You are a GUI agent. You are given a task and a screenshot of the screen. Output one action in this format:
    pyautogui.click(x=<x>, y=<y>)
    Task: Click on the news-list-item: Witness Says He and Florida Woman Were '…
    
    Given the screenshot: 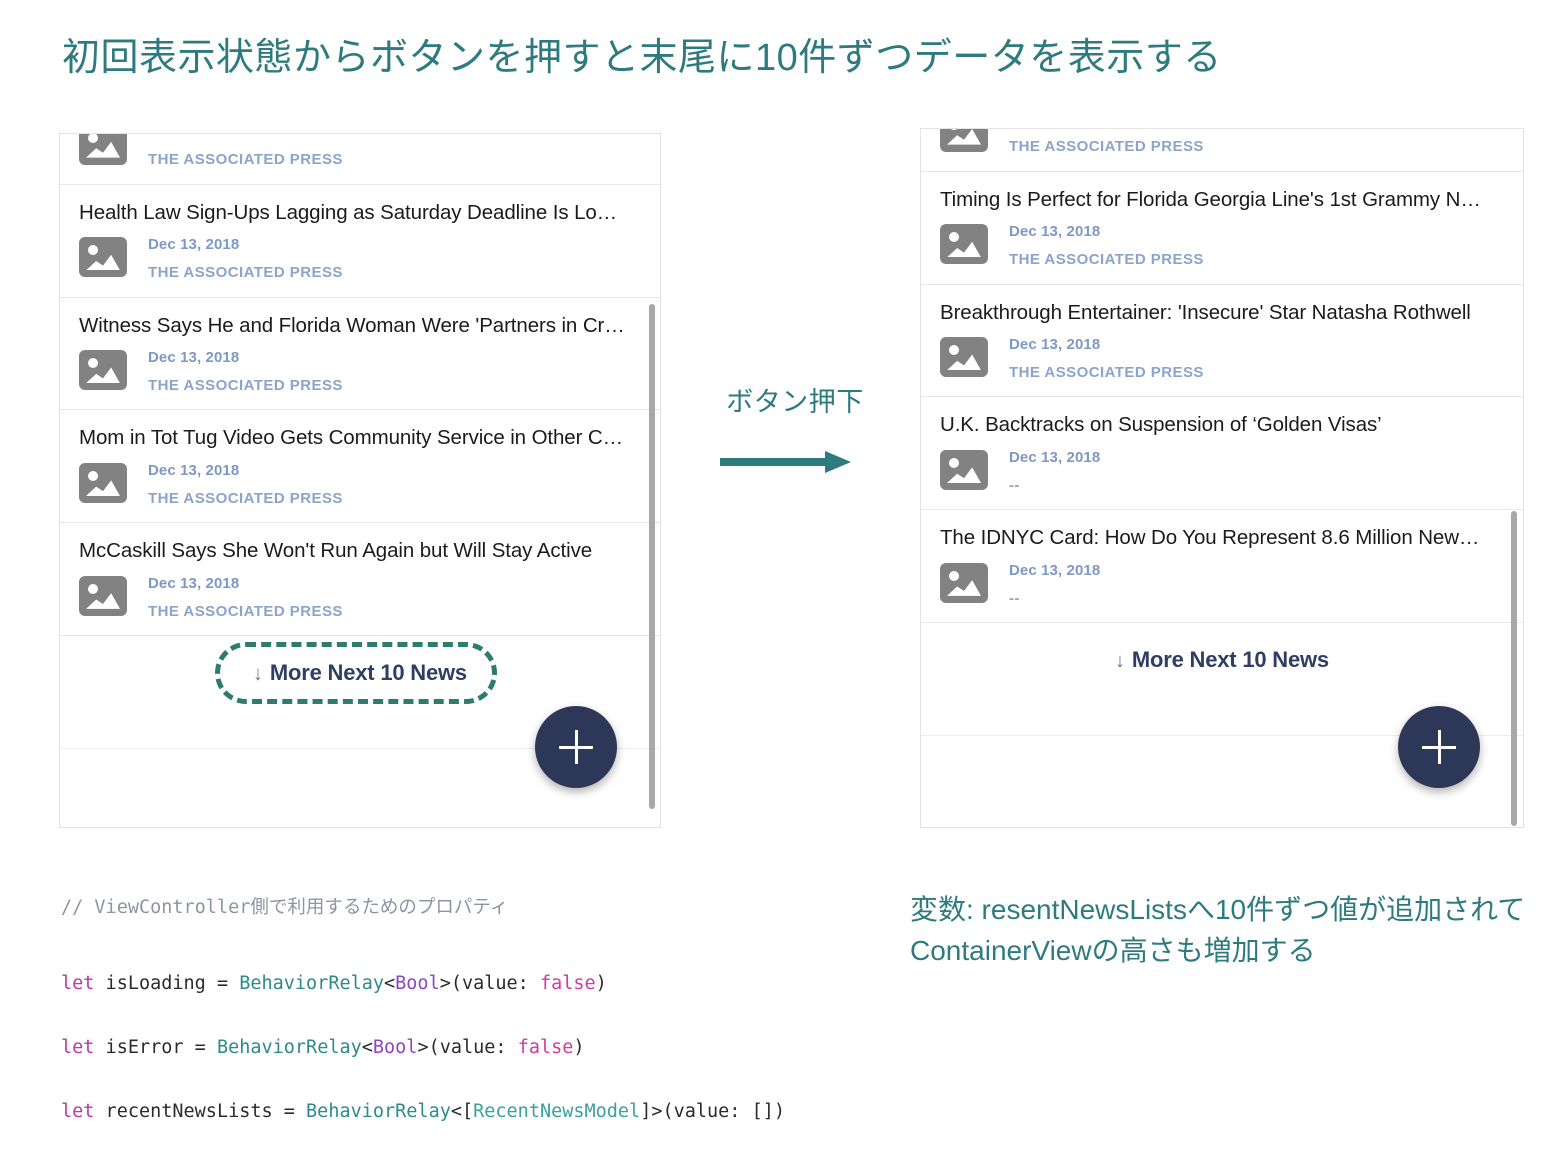 What is the action you would take?
    pyautogui.click(x=360, y=354)
    